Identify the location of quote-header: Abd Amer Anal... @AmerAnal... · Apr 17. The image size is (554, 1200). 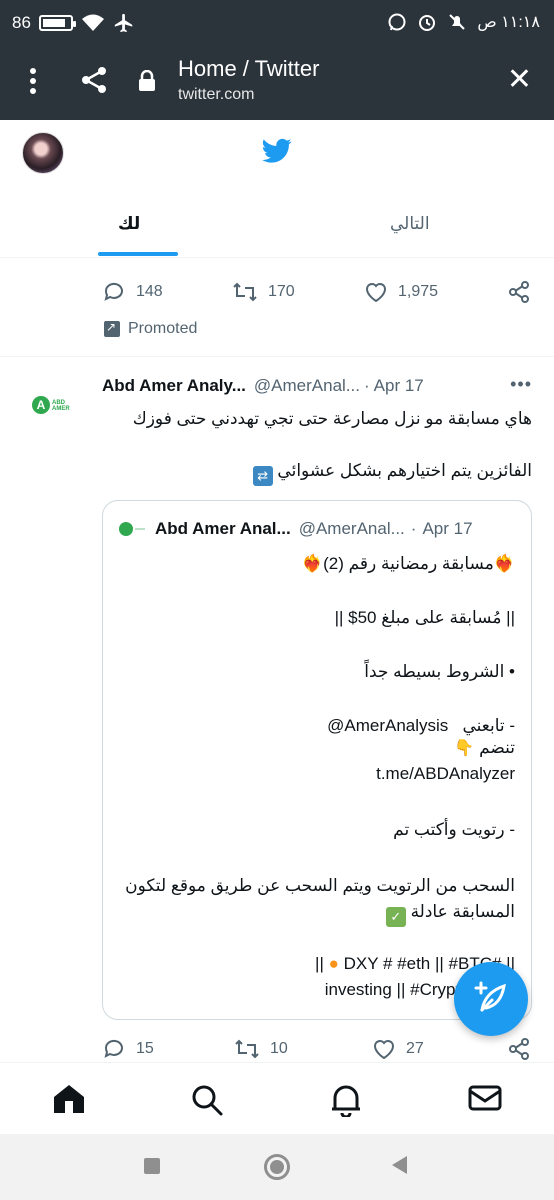
(319, 529).